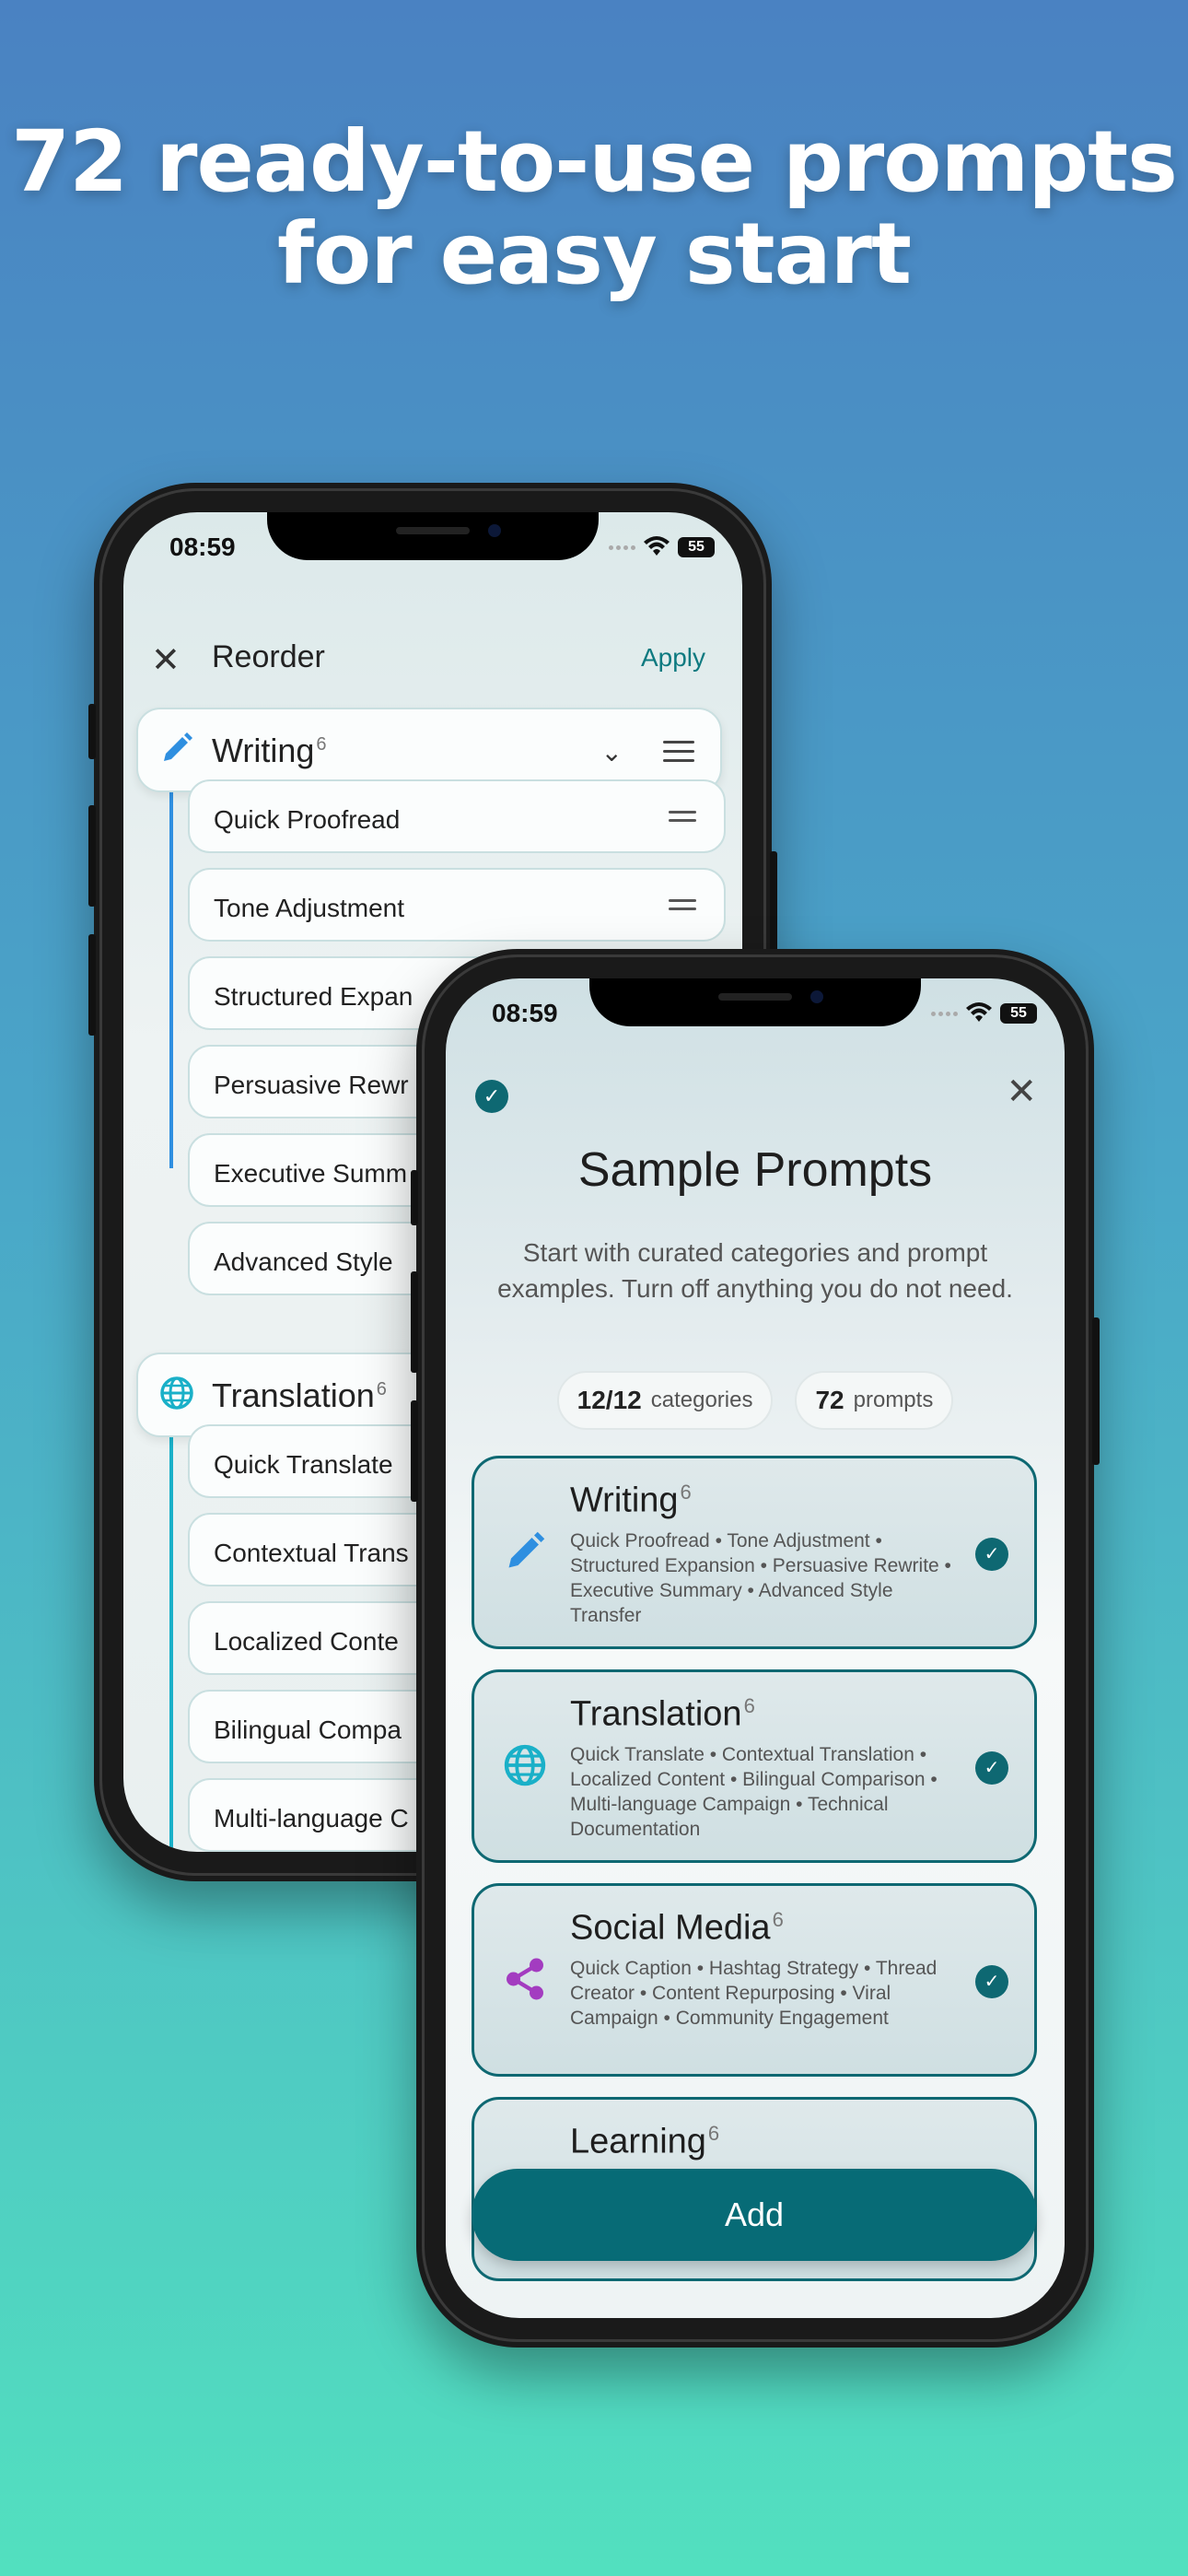 Image resolution: width=1188 pixels, height=2576 pixels. Describe the element at coordinates (645, 2141) in the screenshot. I see `category-name: Learning6` at that location.